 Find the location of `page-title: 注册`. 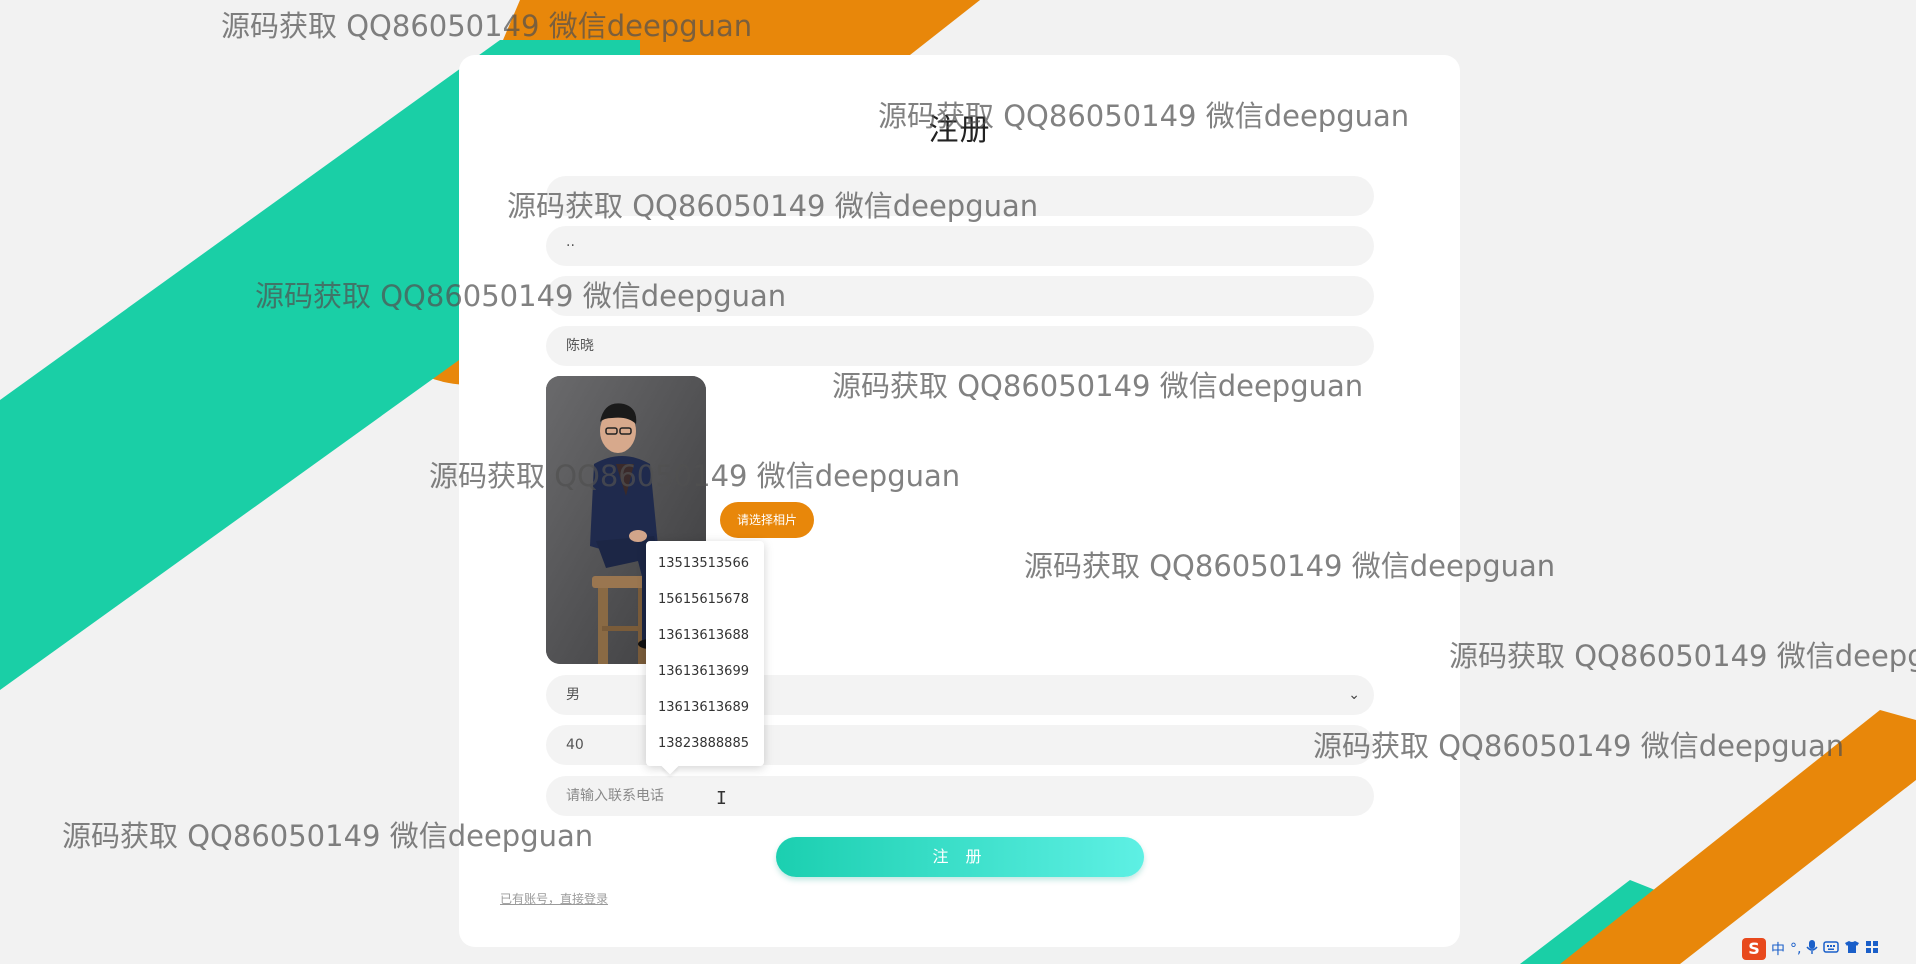

page-title: 注册 is located at coordinates (959, 130).